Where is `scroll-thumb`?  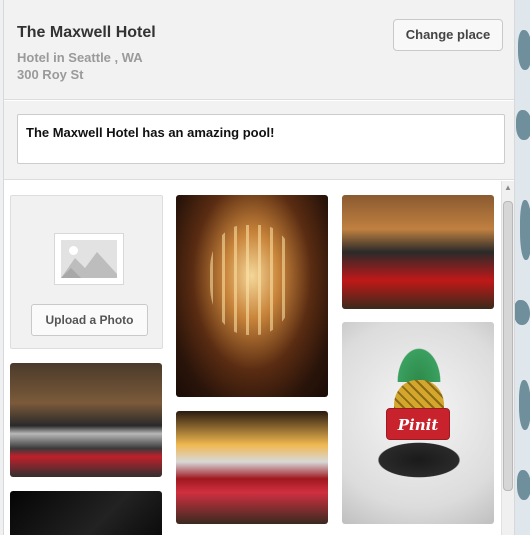 scroll-thumb is located at coordinates (508, 346).